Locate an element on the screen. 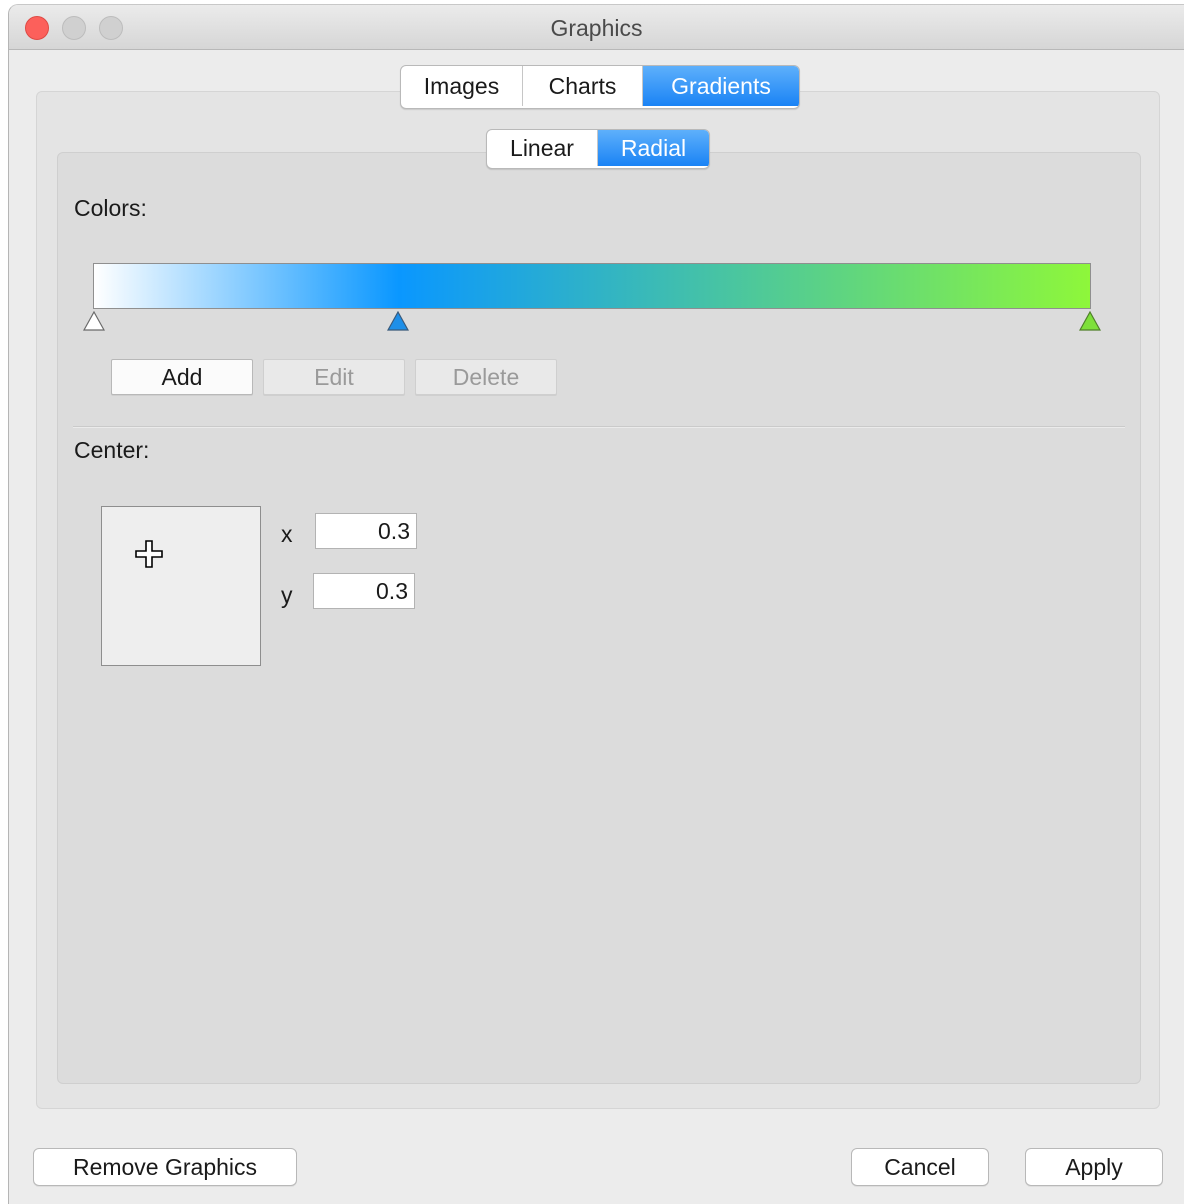 This screenshot has height=1204, width=1184. window-title: Graphics is located at coordinates (596, 28).